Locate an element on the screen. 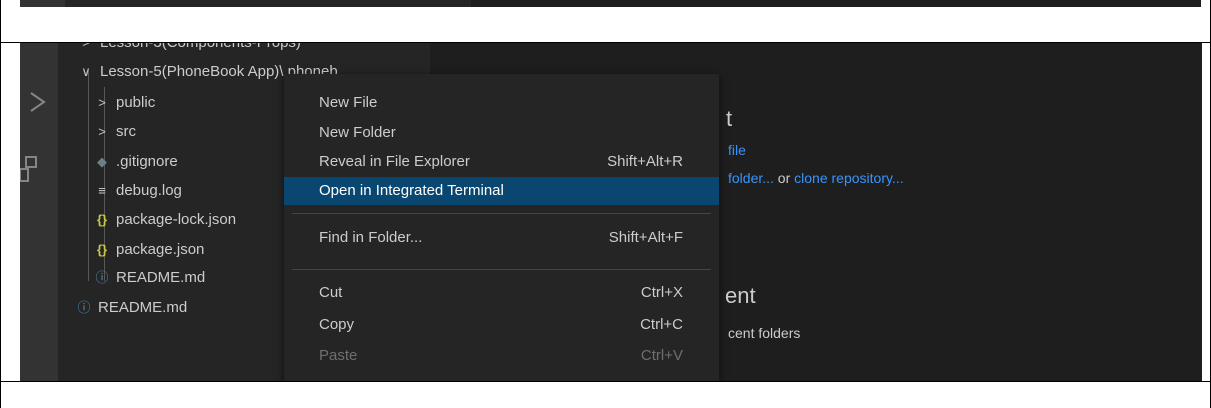 The width and height of the screenshot is (1211, 408). tree-item-folder: > public is located at coordinates (124, 103).